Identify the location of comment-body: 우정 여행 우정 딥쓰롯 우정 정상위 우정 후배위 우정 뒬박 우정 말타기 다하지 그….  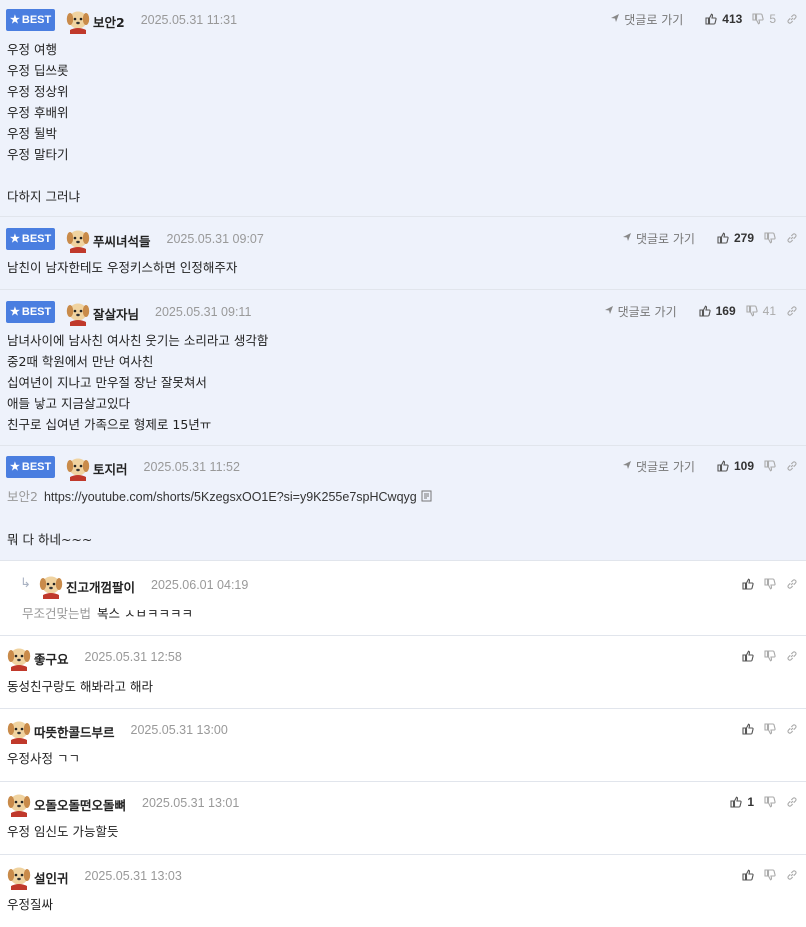
(43, 123).